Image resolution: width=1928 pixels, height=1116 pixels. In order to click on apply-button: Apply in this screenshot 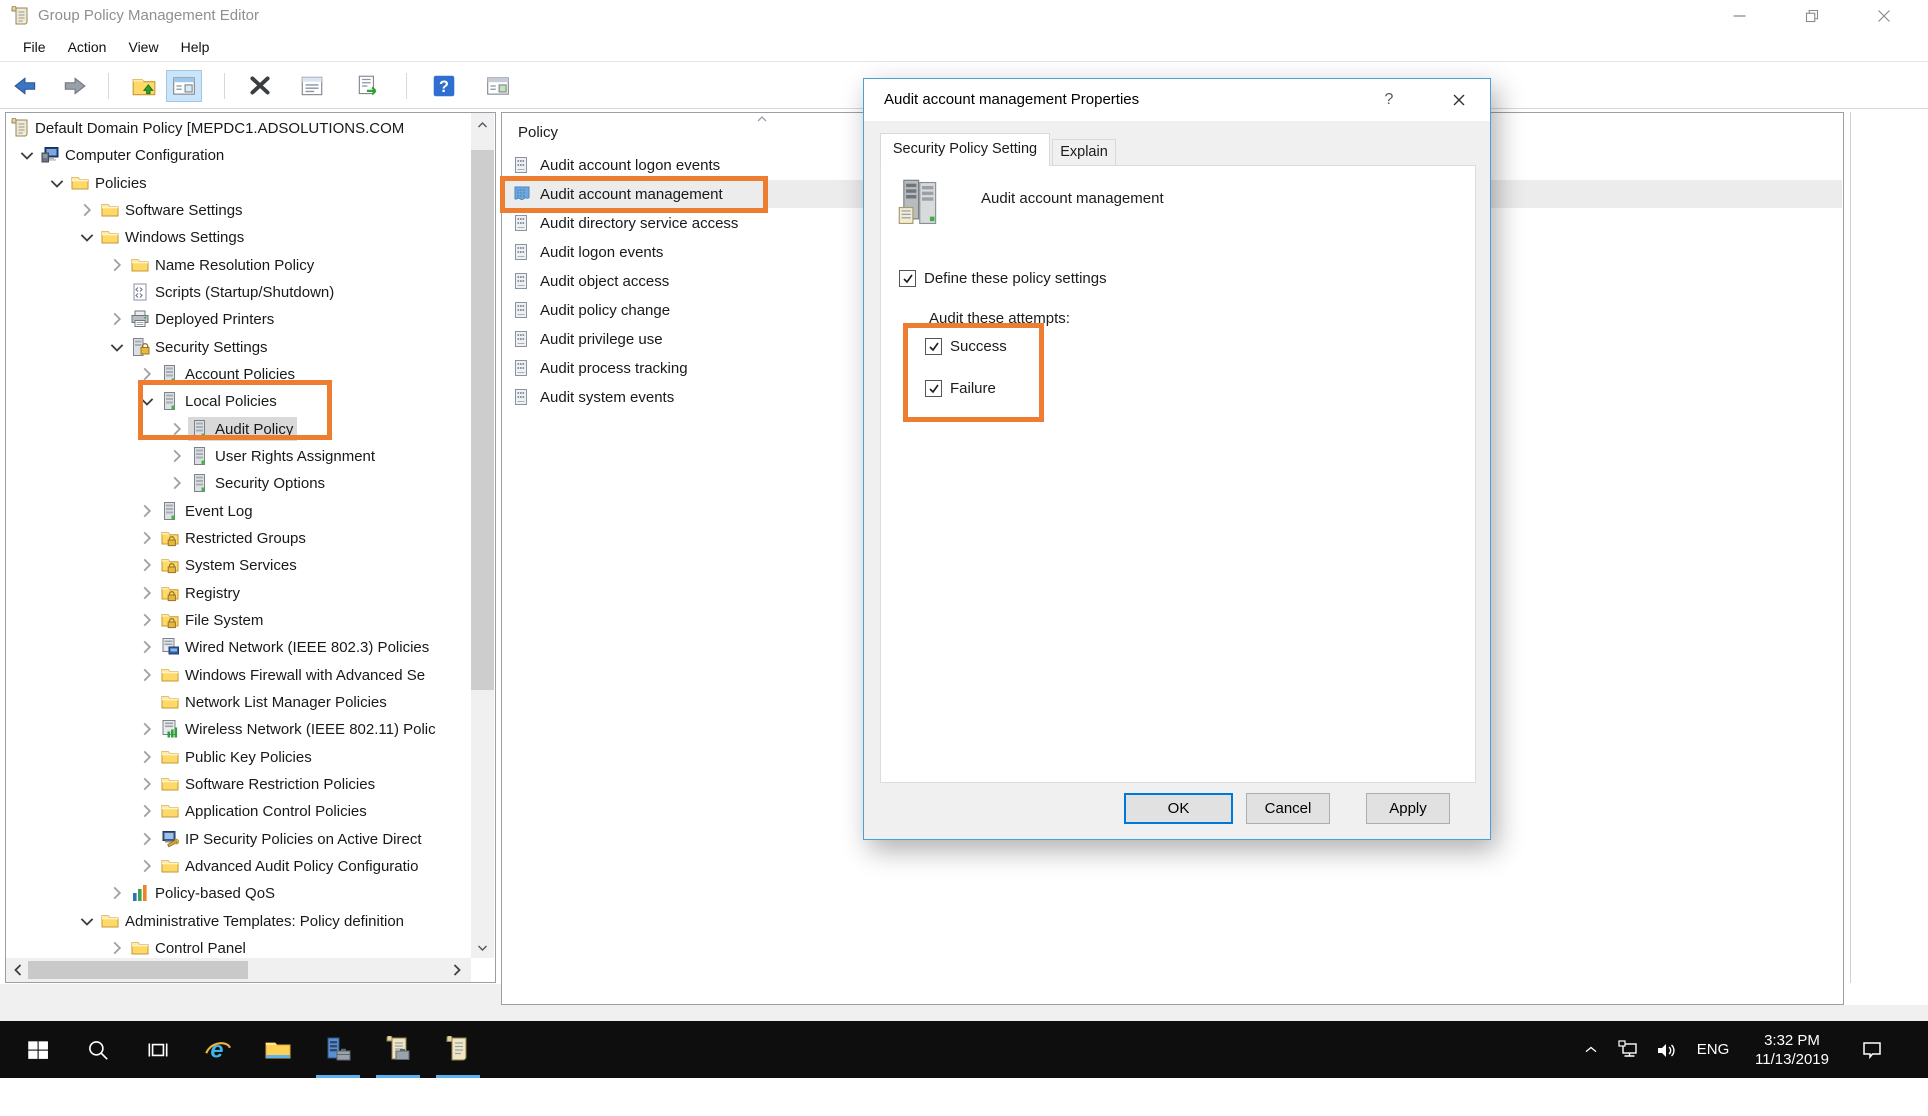, I will do `click(1408, 808)`.